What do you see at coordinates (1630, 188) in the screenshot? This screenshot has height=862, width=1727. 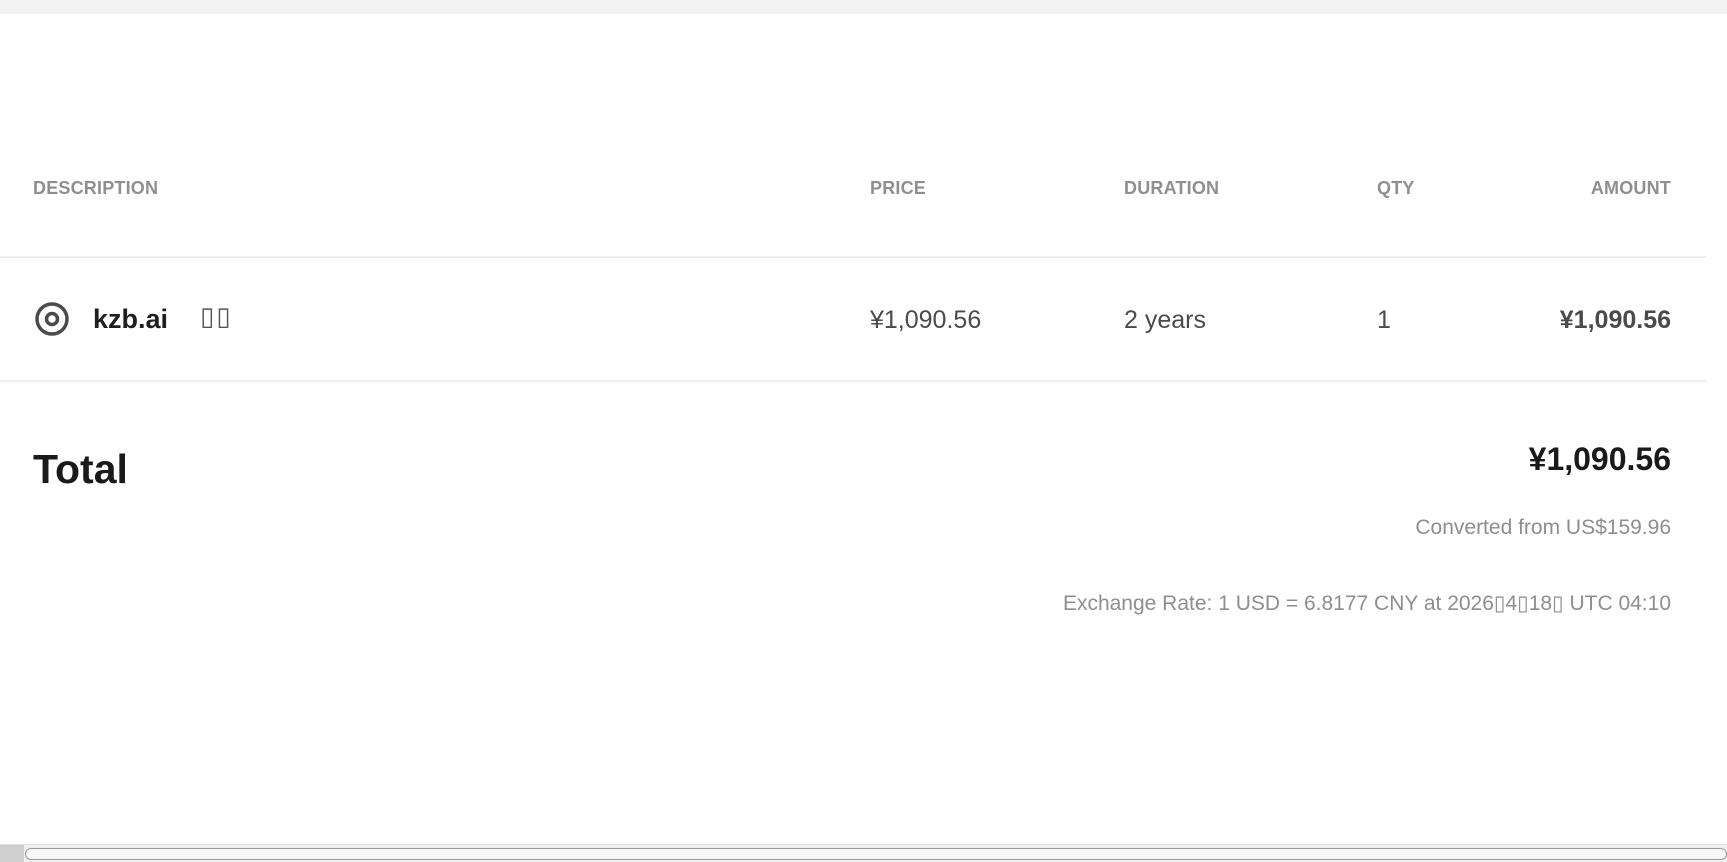 I see `column-header-amount: AMOUNT` at bounding box center [1630, 188].